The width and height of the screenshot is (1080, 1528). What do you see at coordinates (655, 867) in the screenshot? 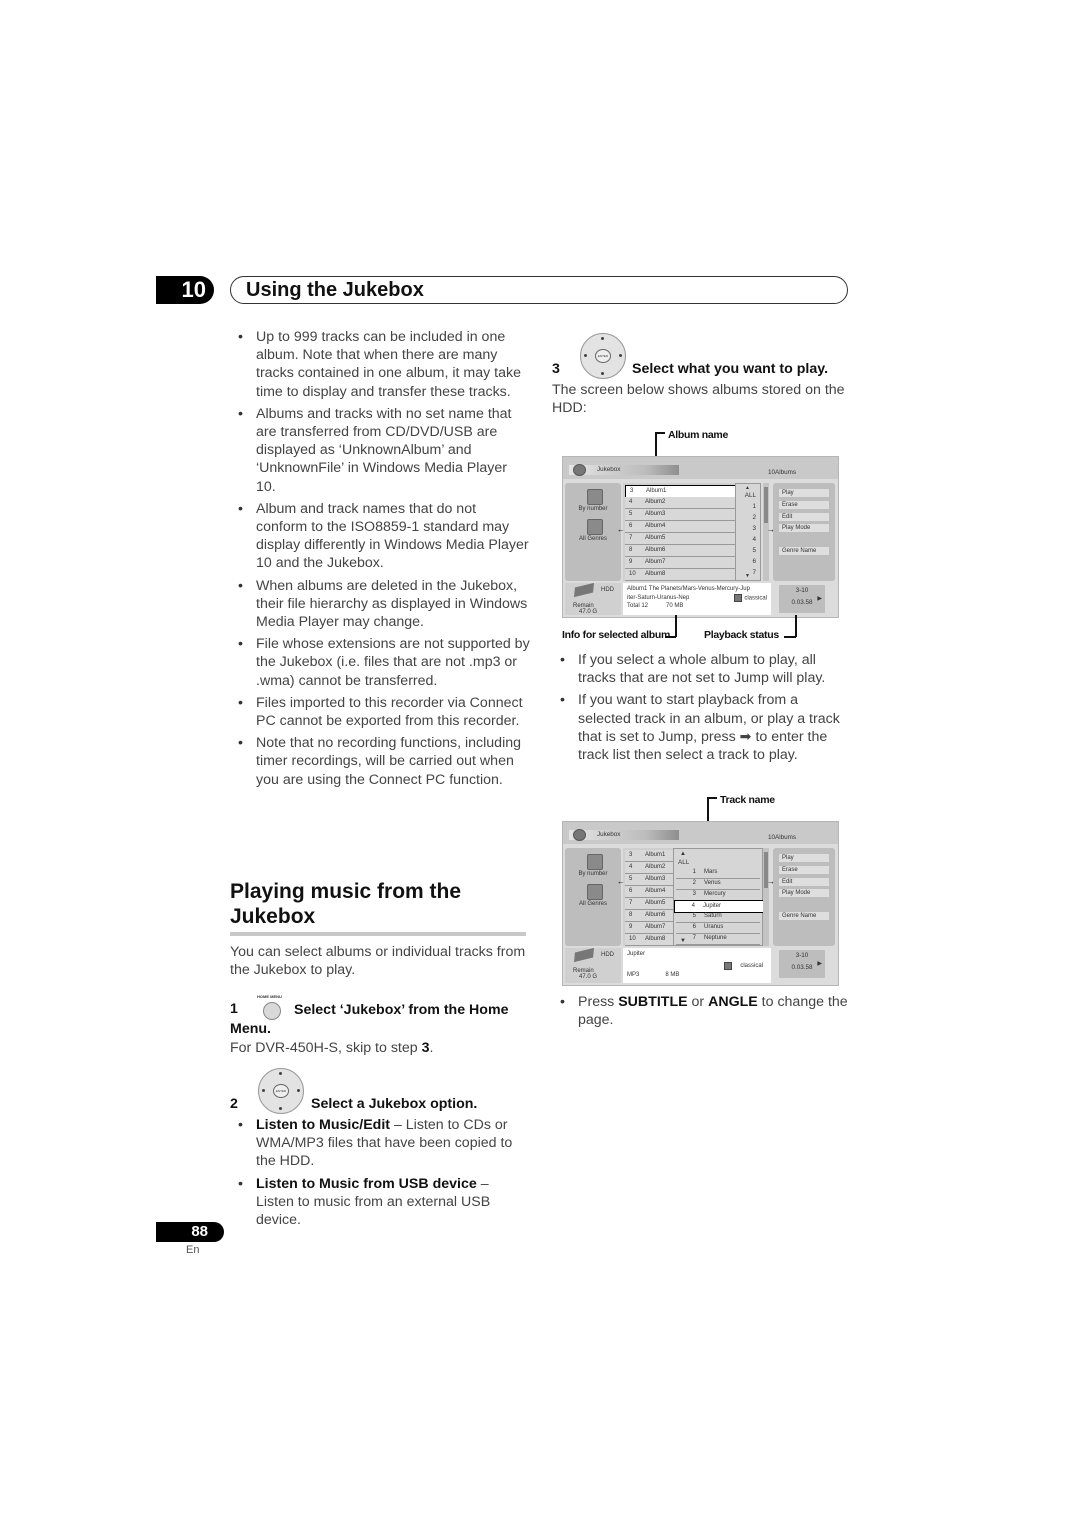
I see `album-name: Album2` at bounding box center [655, 867].